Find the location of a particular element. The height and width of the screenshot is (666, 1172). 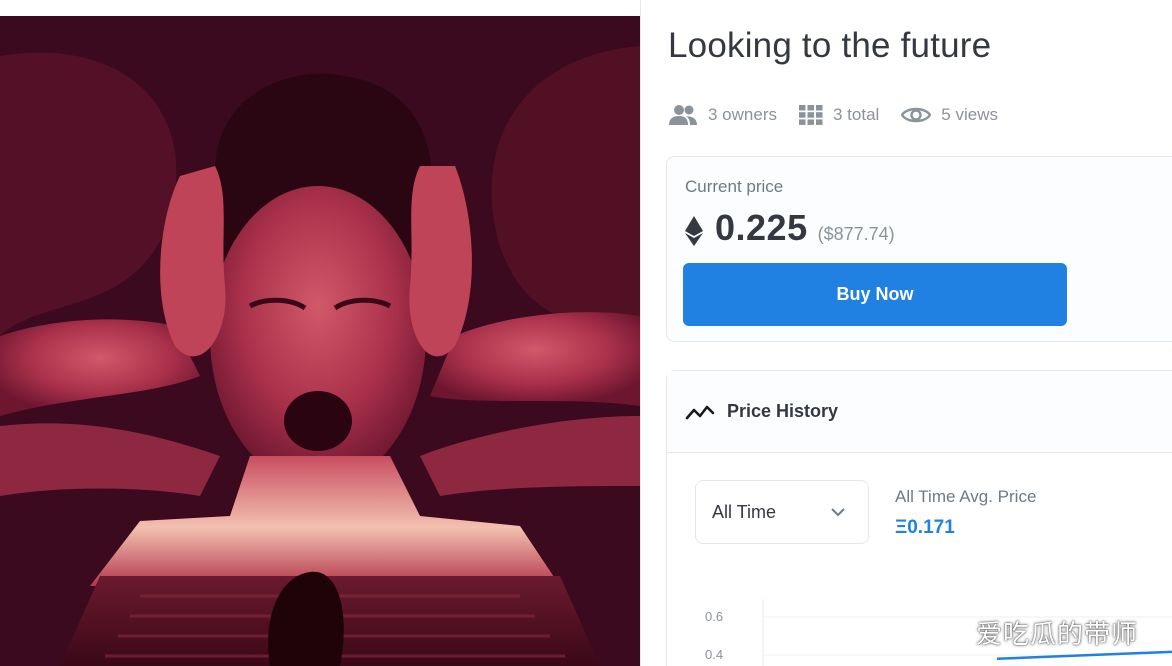

ethereum-icon is located at coordinates (694, 231).